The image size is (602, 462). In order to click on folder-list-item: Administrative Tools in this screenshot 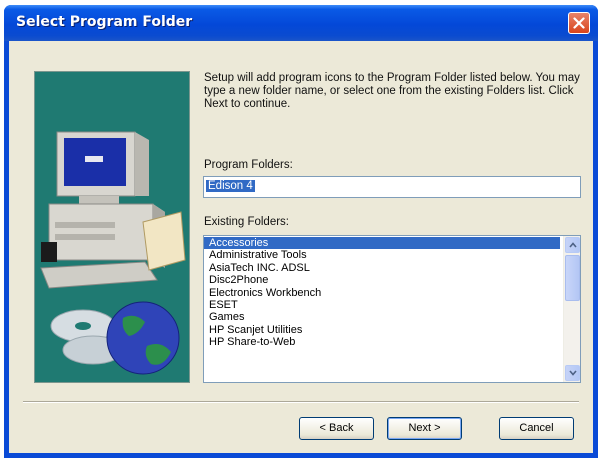, I will do `click(382, 255)`.